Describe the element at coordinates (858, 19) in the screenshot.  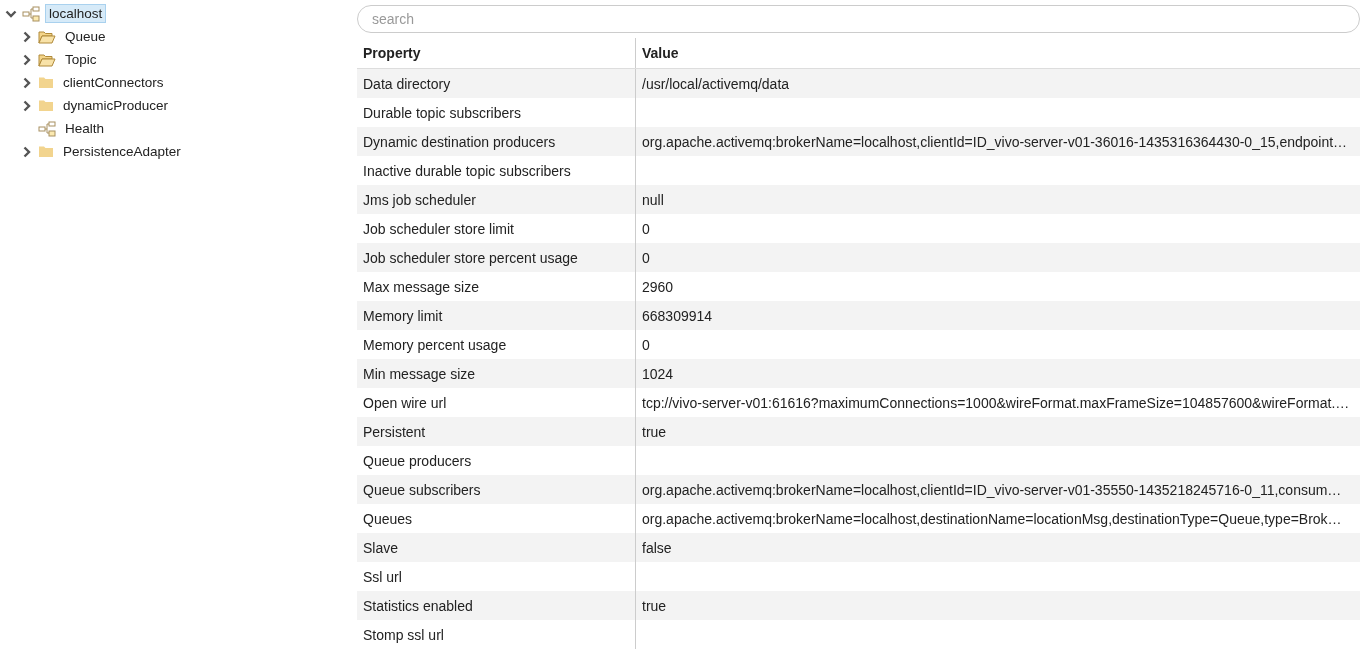
I see `search-field: search` at that location.